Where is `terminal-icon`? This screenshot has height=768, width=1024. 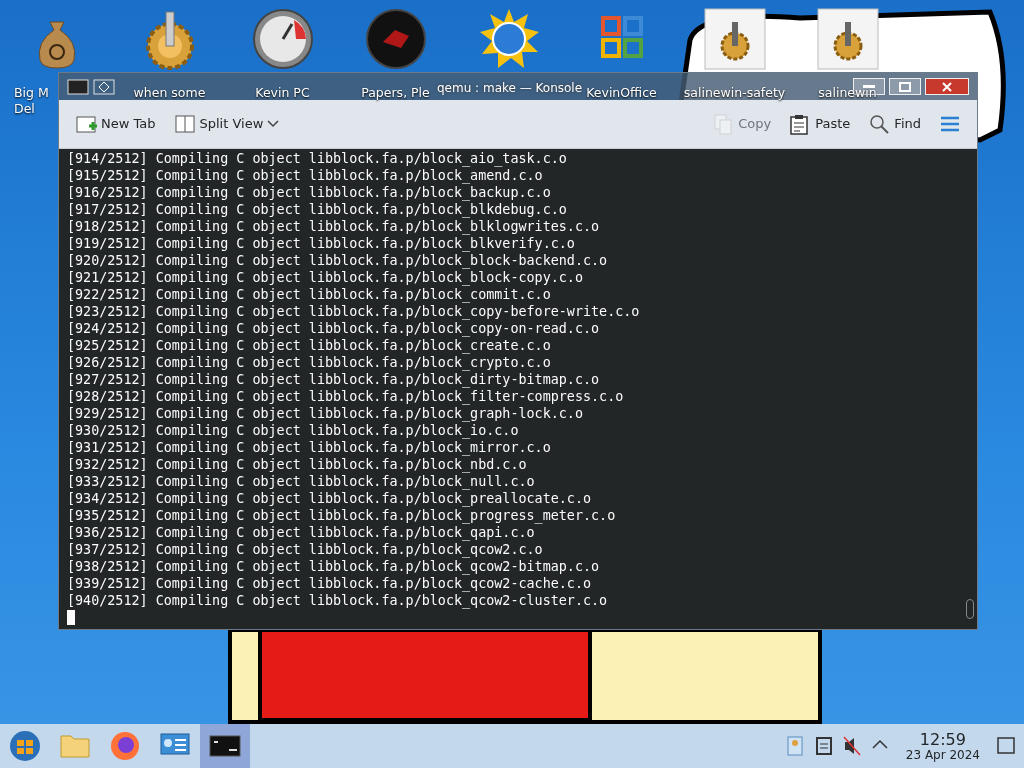 terminal-icon is located at coordinates (78, 86).